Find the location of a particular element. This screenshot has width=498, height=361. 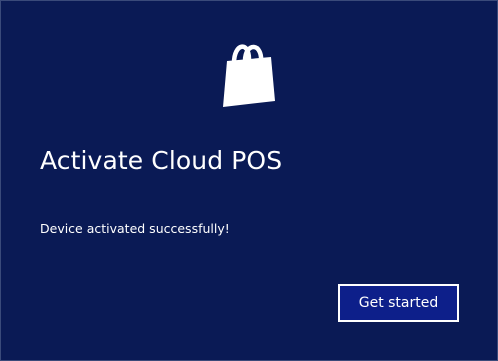

page-title: Activate Cloud POS is located at coordinates (161, 160).